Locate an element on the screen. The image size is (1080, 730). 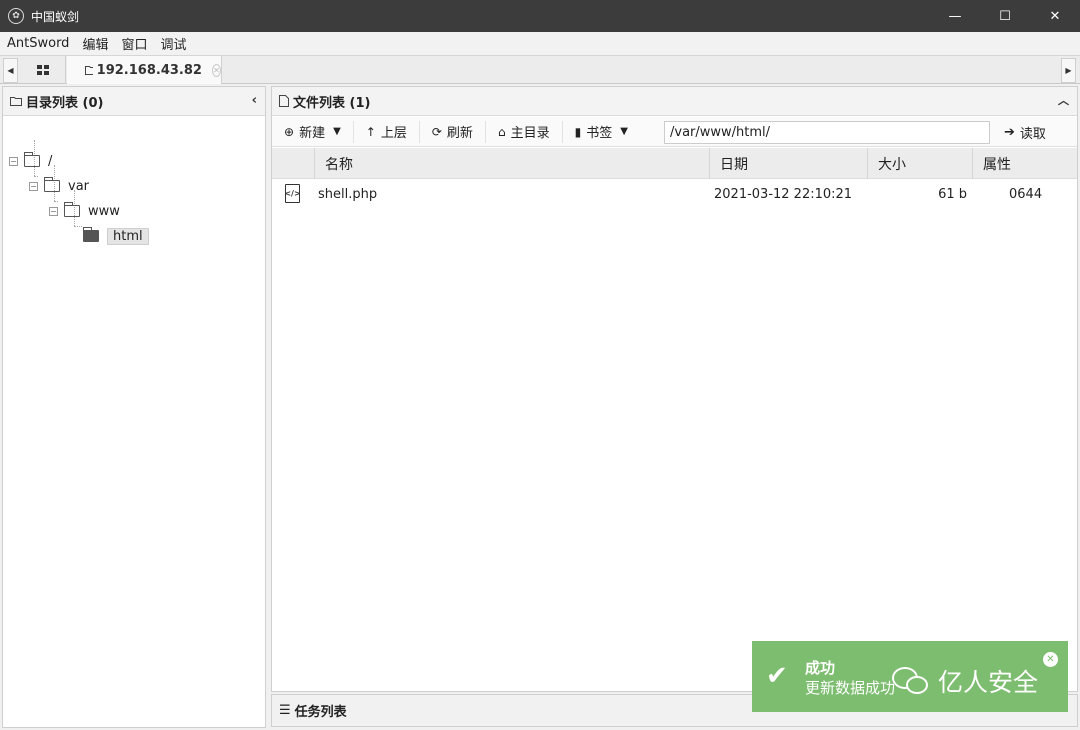
menu-edit: 编辑 is located at coordinates (95, 43).